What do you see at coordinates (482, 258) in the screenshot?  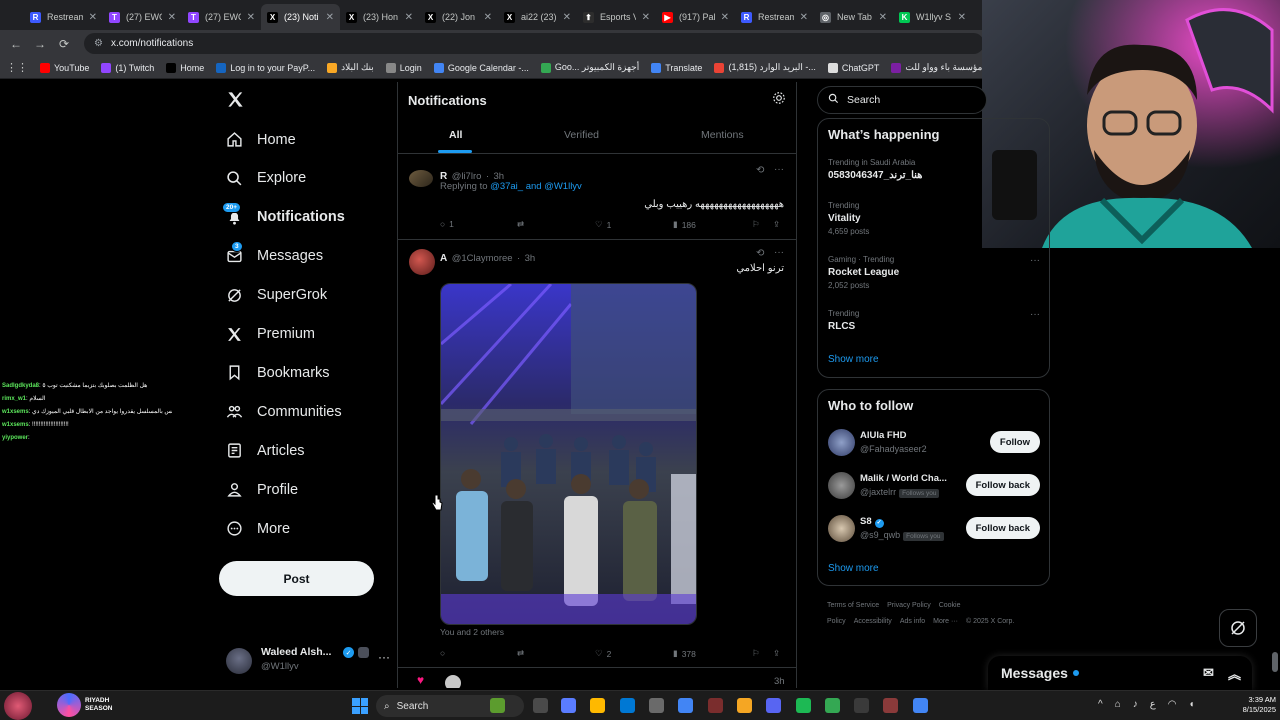 I see `author-handle: @1Claymoree` at bounding box center [482, 258].